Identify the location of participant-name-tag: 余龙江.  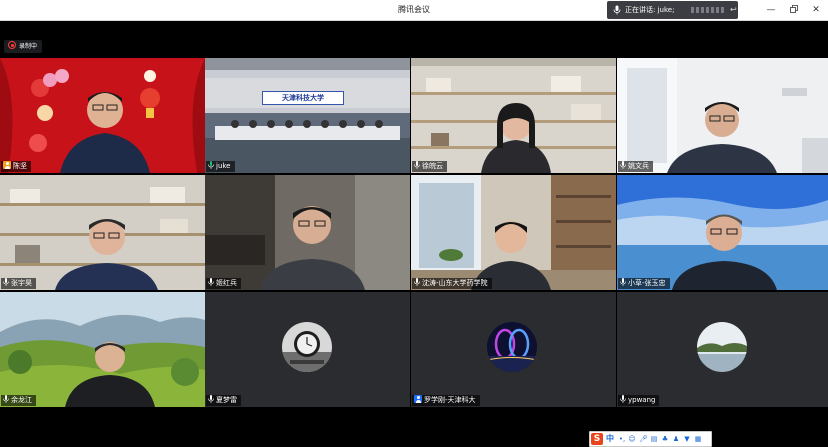
(18, 400).